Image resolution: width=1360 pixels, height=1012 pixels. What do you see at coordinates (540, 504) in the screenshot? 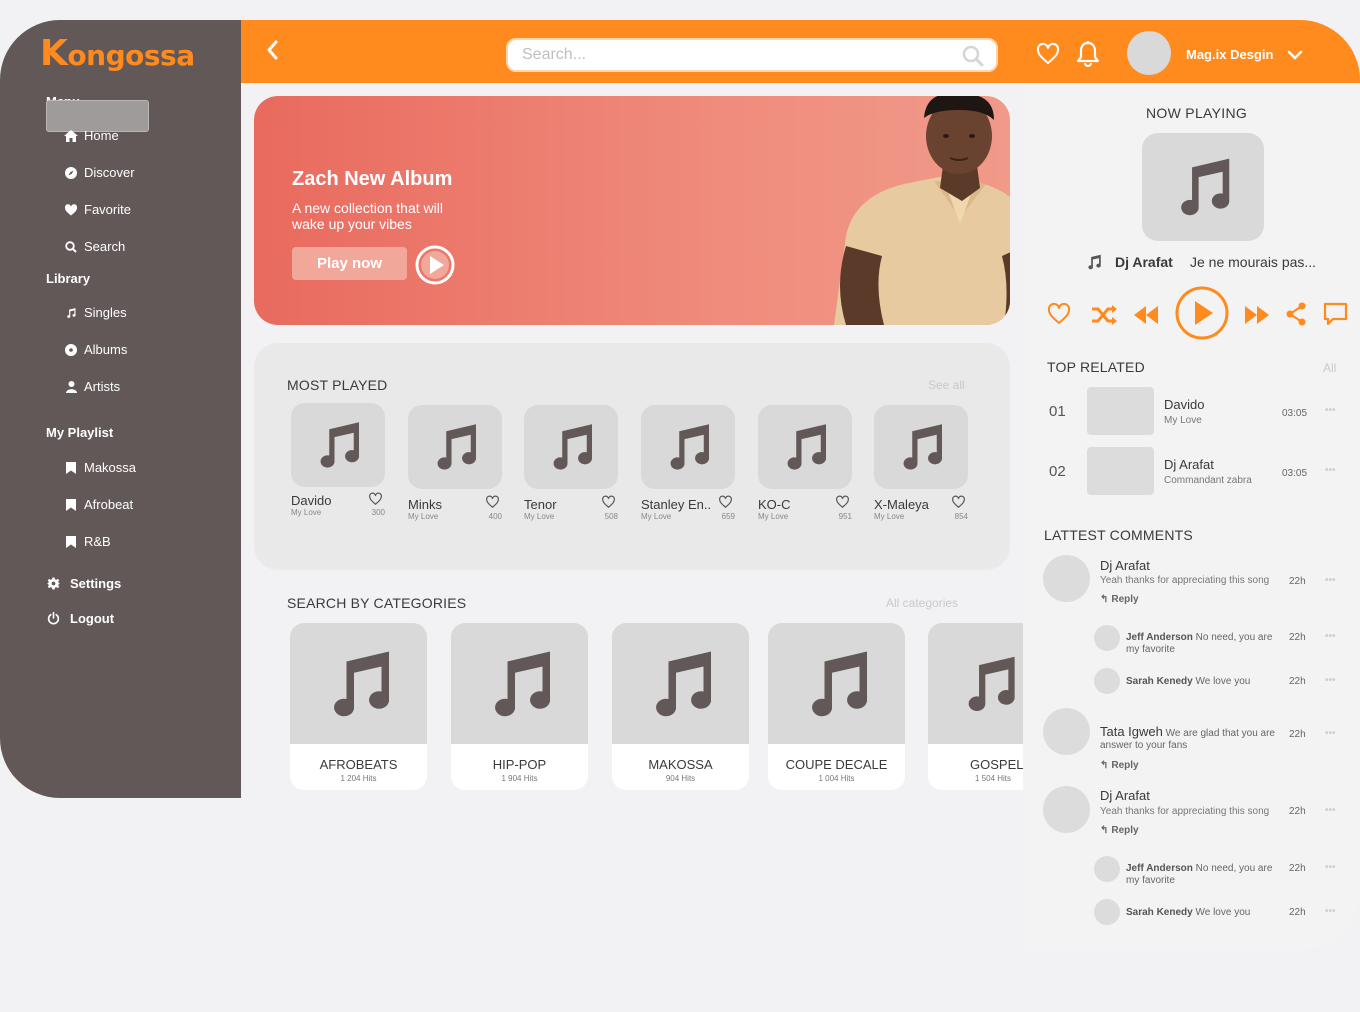
I see `artist-name: Tenor` at bounding box center [540, 504].